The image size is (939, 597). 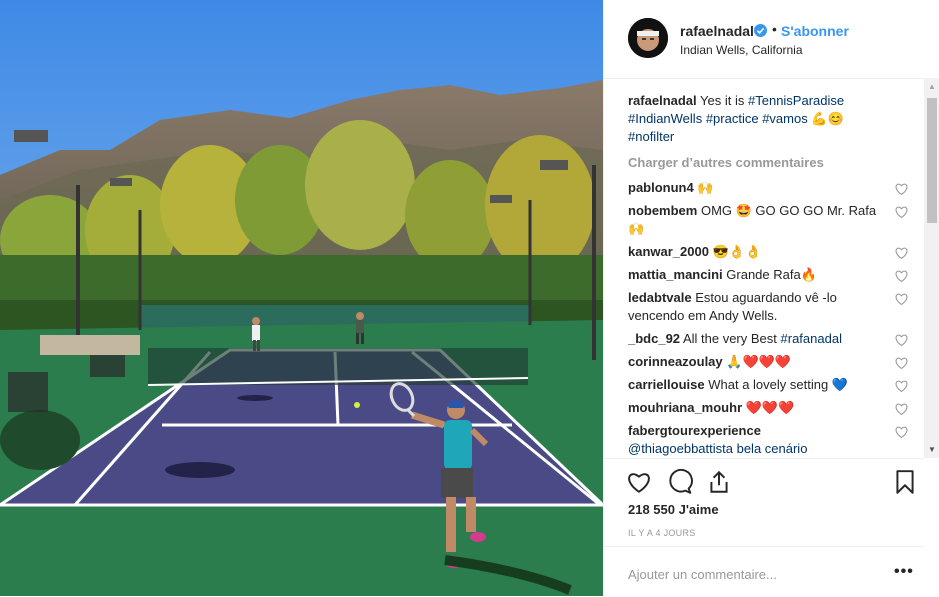 I want to click on add-comment-input, so click(x=748, y=574).